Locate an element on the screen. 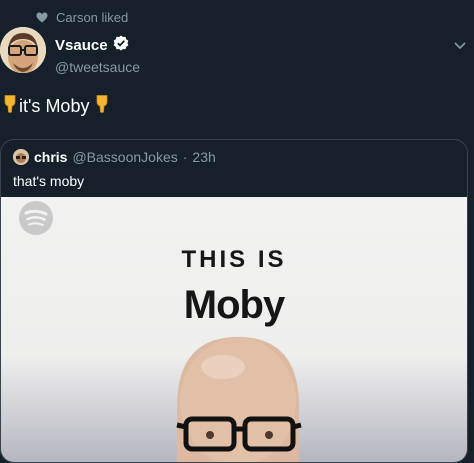  heart-icon is located at coordinates (42, 17).